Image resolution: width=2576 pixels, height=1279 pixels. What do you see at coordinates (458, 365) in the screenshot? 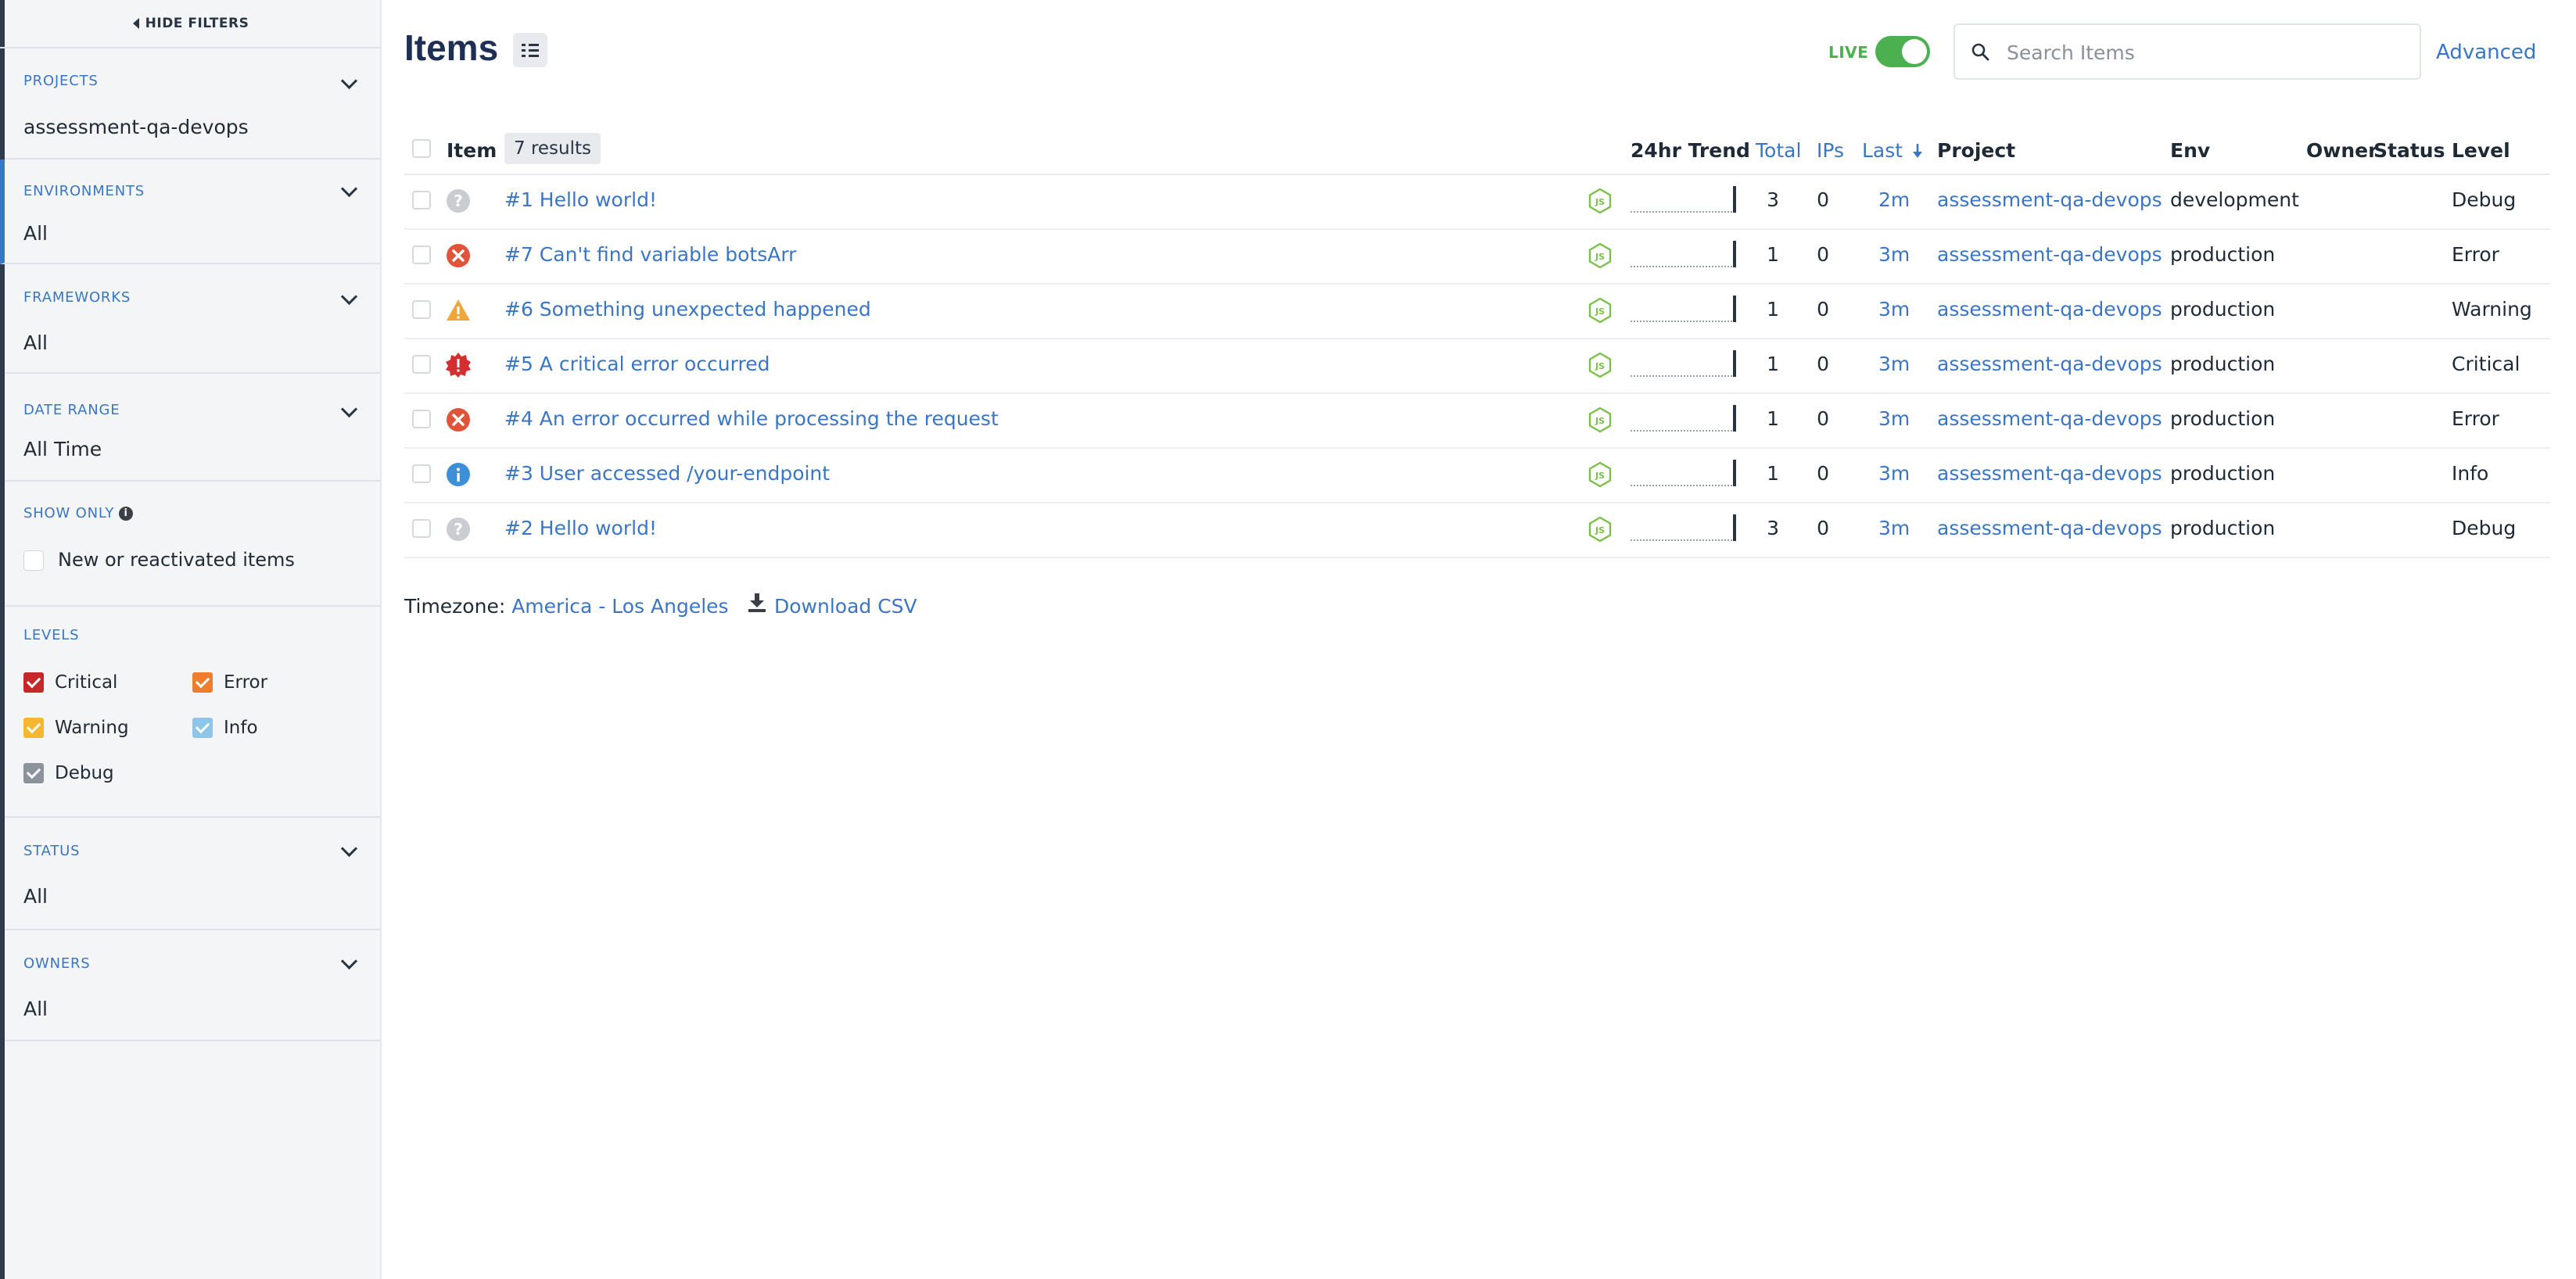
I see `critical-icon` at bounding box center [458, 365].